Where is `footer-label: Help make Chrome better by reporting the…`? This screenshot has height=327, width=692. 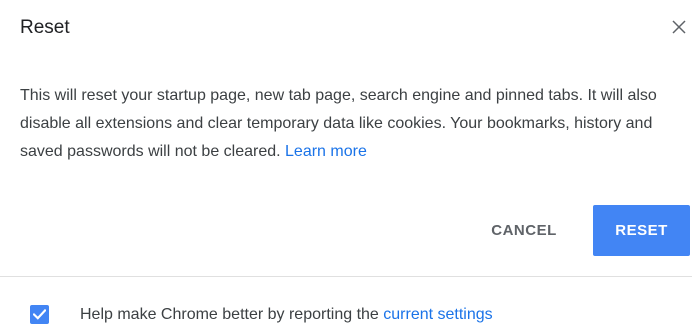
footer-label: Help make Chrome better by reporting the… is located at coordinates (286, 315).